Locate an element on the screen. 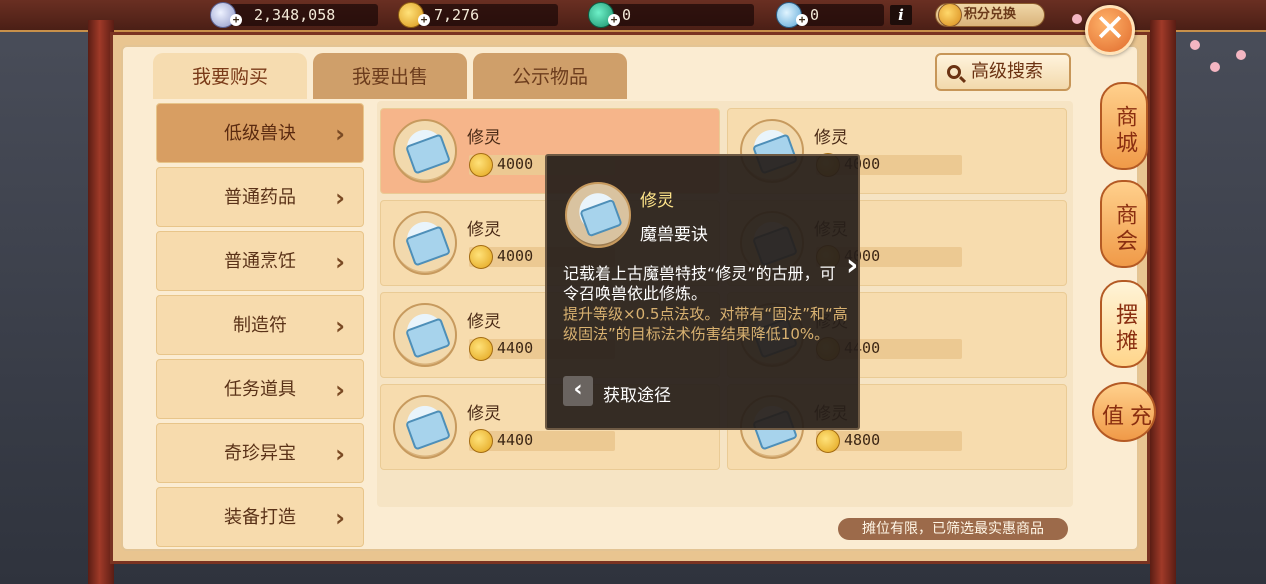  right-pillar is located at coordinates (1163, 302).